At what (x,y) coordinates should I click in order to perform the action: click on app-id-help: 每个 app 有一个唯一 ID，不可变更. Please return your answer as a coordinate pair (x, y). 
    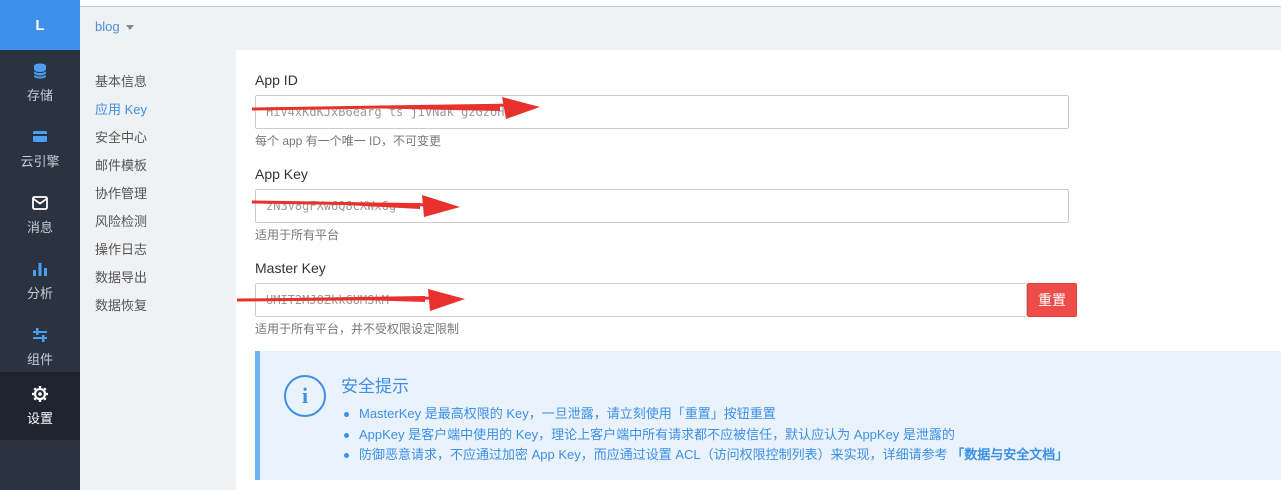
    Looking at the image, I should click on (348, 141).